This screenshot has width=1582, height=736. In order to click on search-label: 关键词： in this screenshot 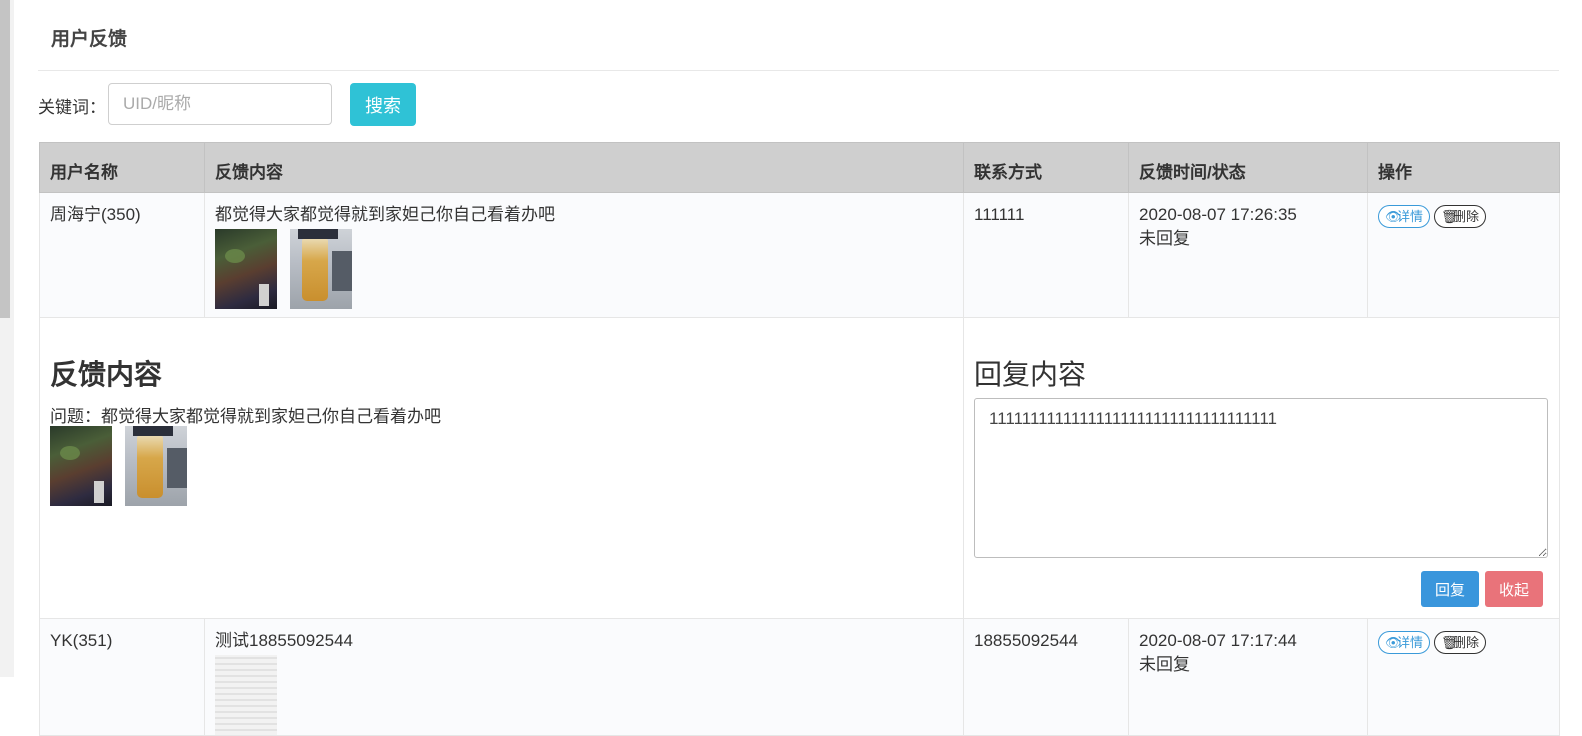, I will do `click(72, 107)`.